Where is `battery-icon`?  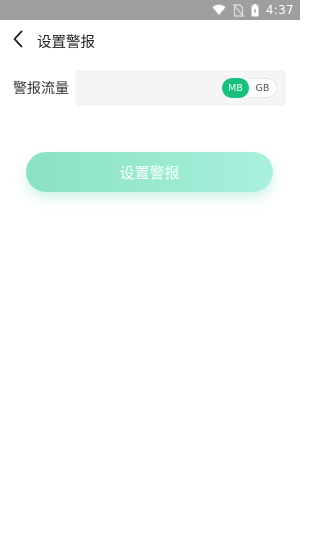 battery-icon is located at coordinates (255, 10).